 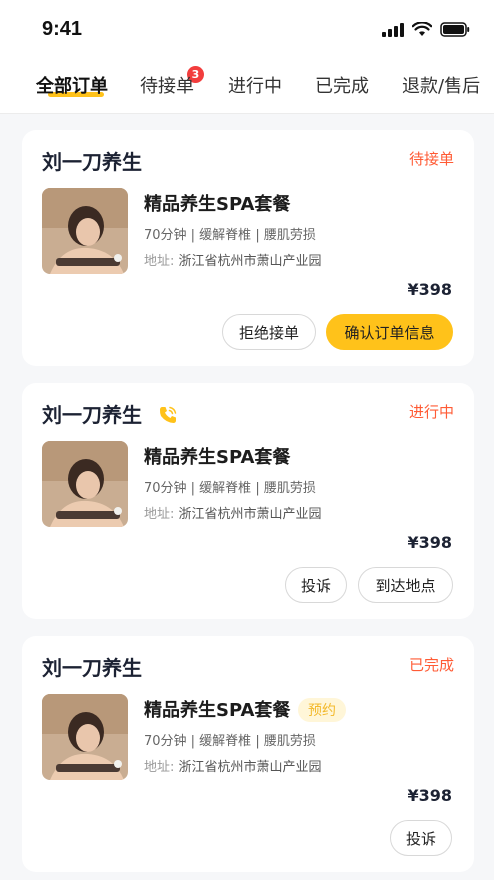 I want to click on tab-in-progress: 进行中, so click(x=255, y=85).